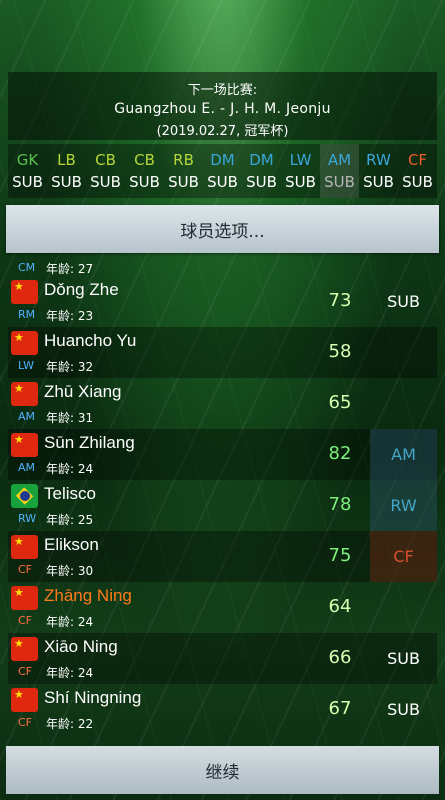 The width and height of the screenshot is (445, 800). Describe the element at coordinates (340, 351) in the screenshot. I see `player-rating: 58` at that location.